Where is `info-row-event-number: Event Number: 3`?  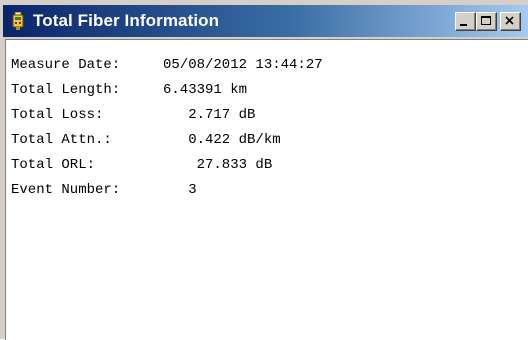
info-row-event-number: Event Number: 3 is located at coordinates (167, 190).